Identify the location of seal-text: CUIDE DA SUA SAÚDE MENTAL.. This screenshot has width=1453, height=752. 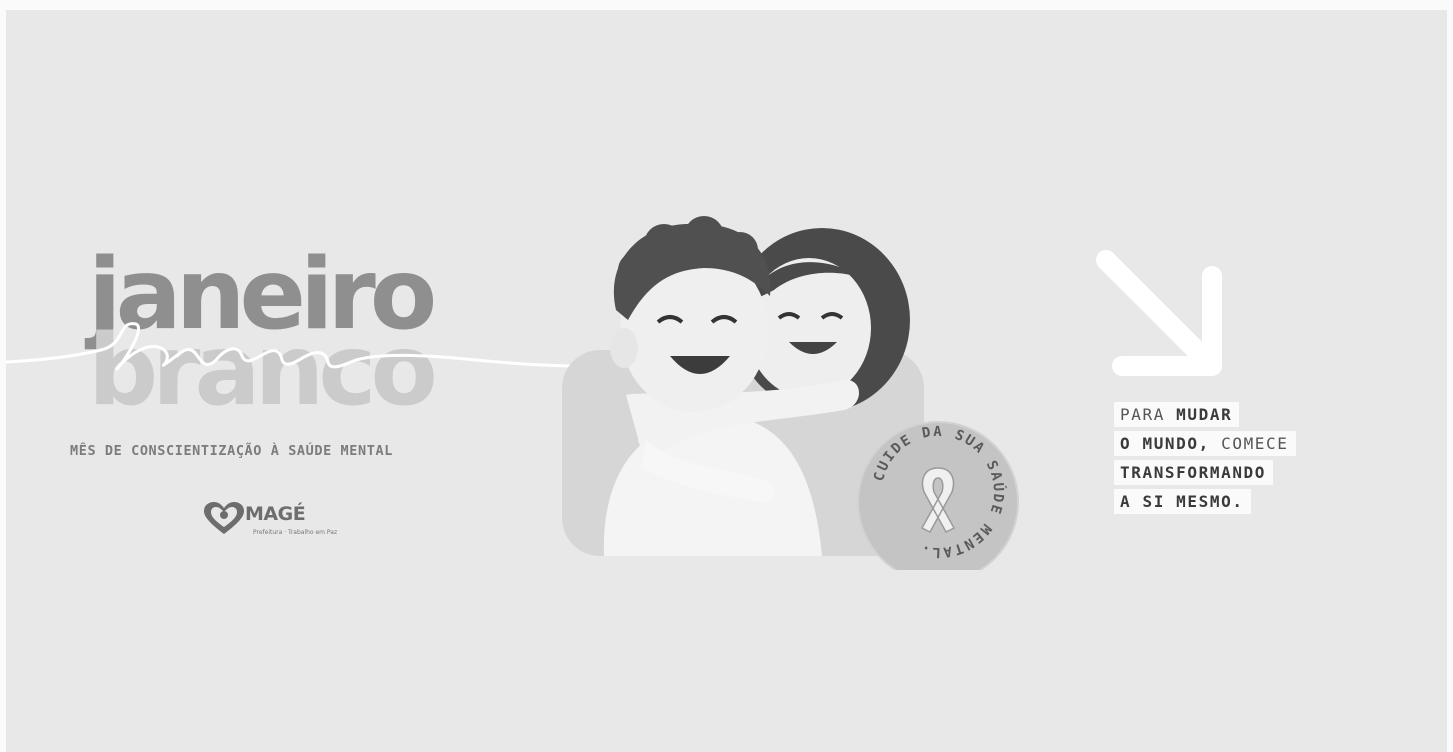
(938, 492).